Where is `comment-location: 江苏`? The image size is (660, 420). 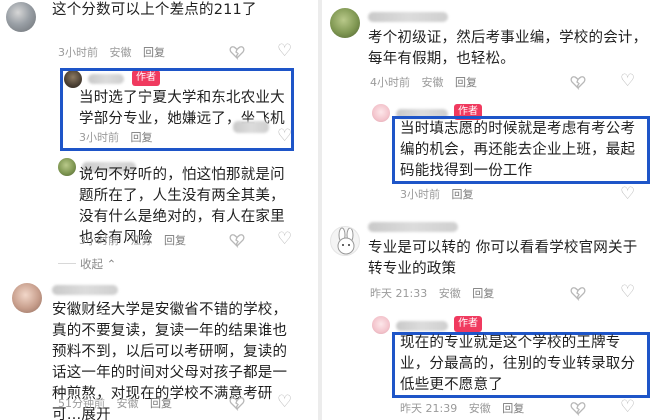
comment-location: 江苏 is located at coordinates (141, 240).